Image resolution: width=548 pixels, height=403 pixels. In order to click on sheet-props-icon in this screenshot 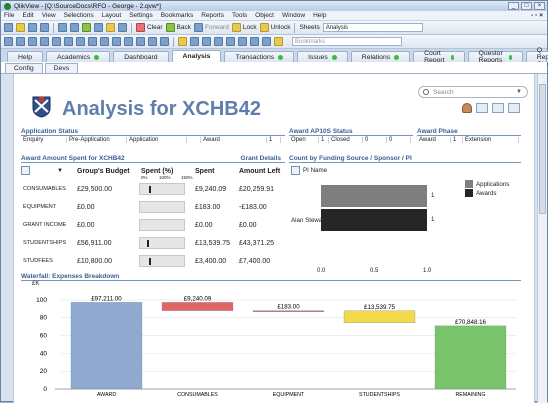, I will do `click(32, 41)`.